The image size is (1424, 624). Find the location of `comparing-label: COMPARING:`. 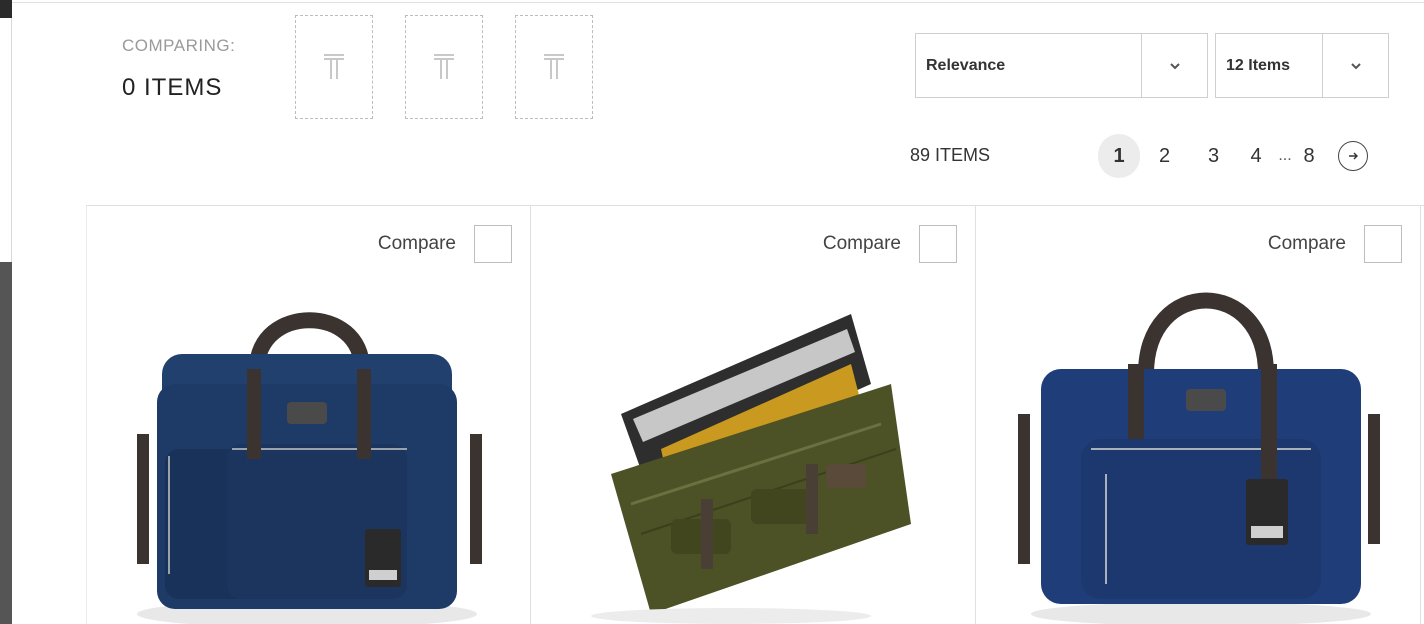

comparing-label: COMPARING: is located at coordinates (179, 45).